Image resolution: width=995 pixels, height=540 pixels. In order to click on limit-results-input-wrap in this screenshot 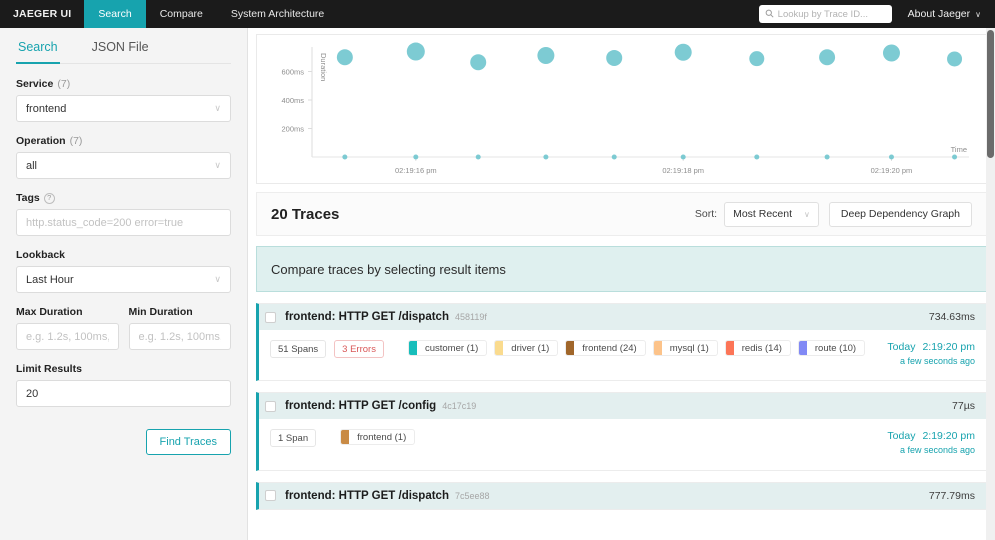, I will do `click(123, 393)`.